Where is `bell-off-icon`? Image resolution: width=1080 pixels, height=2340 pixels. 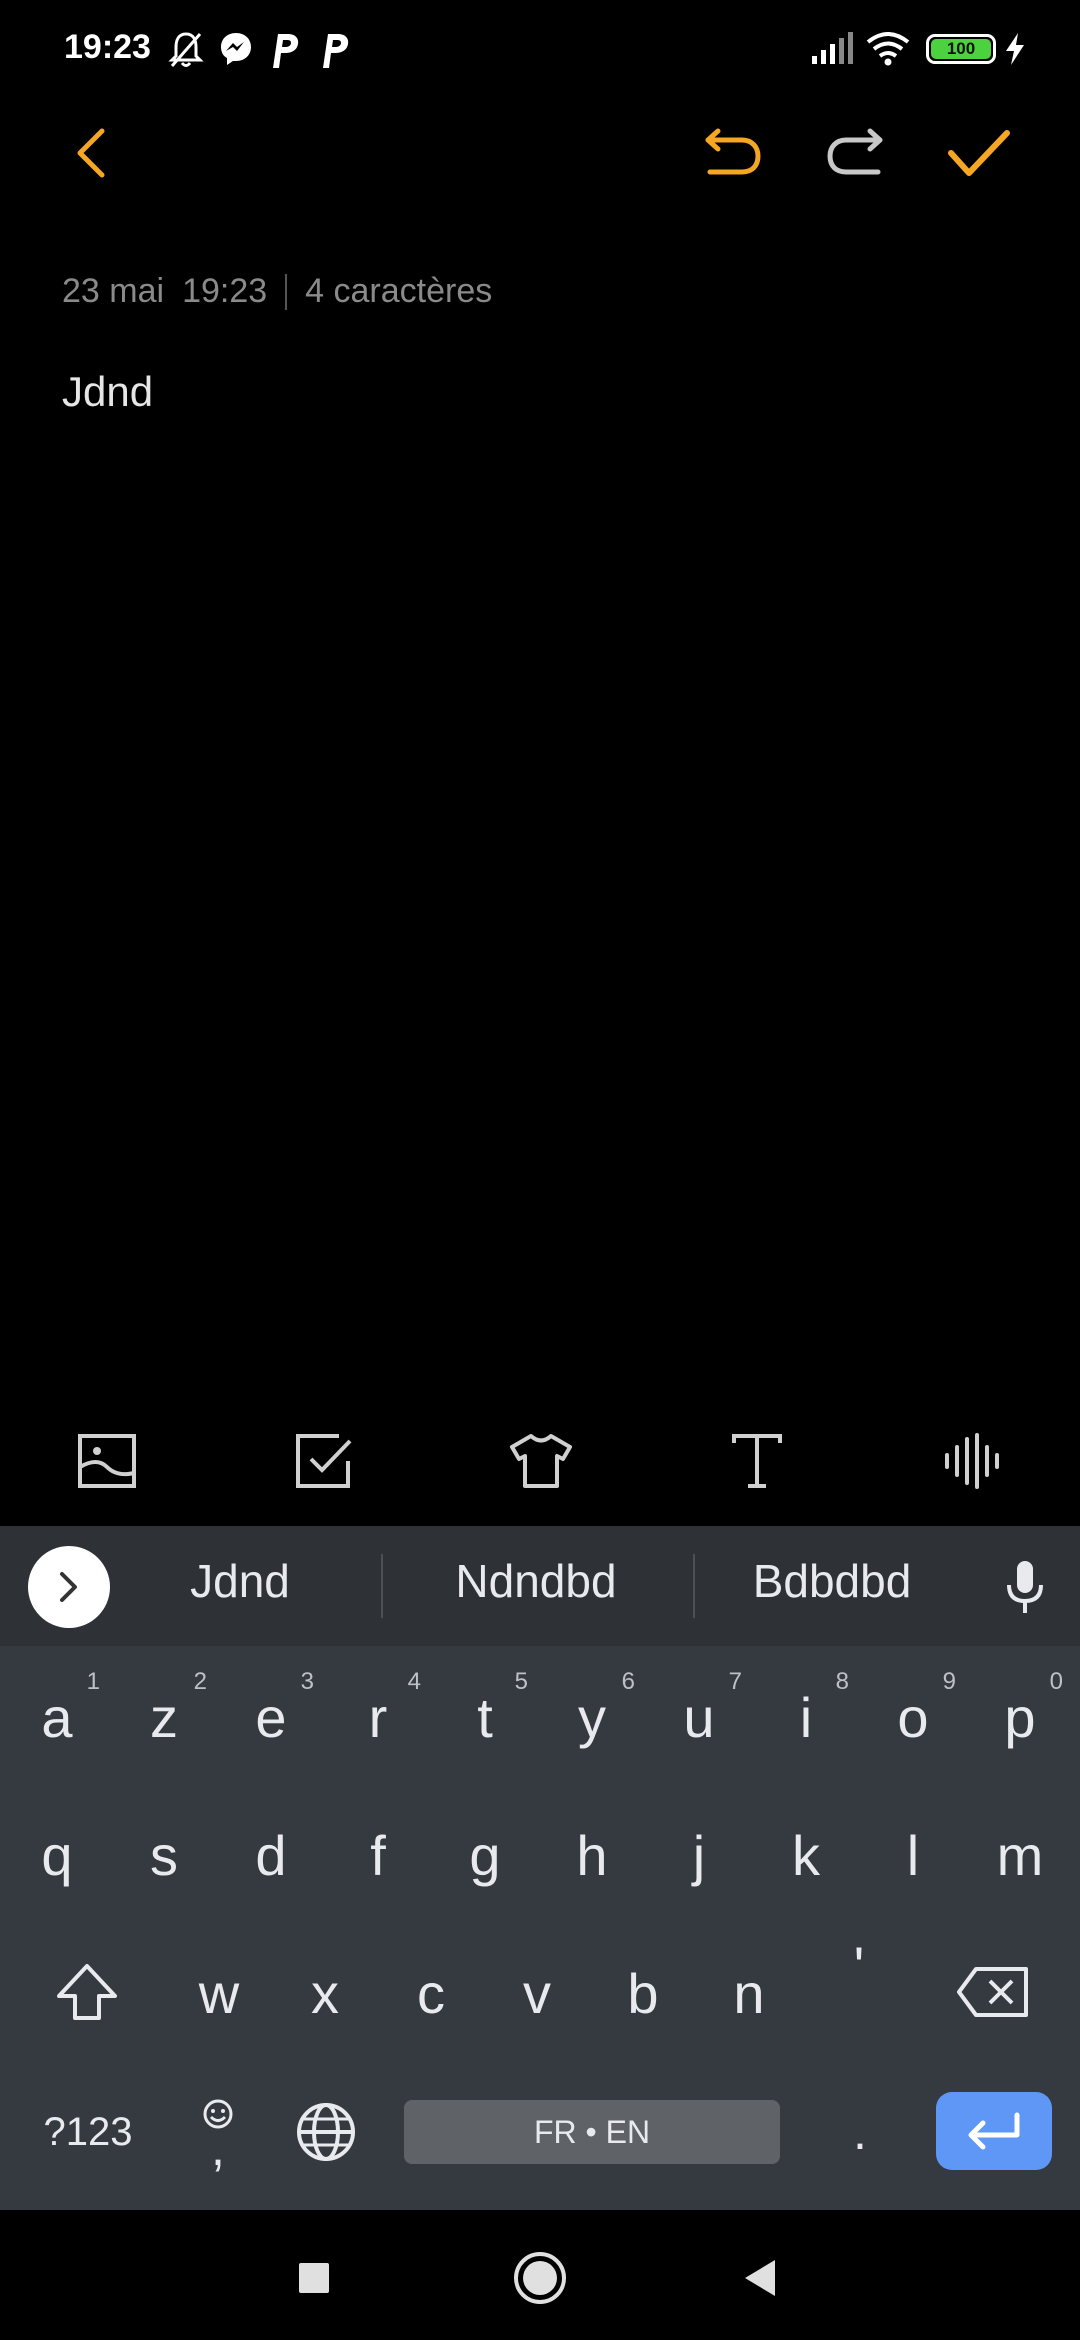 bell-off-icon is located at coordinates (186, 52).